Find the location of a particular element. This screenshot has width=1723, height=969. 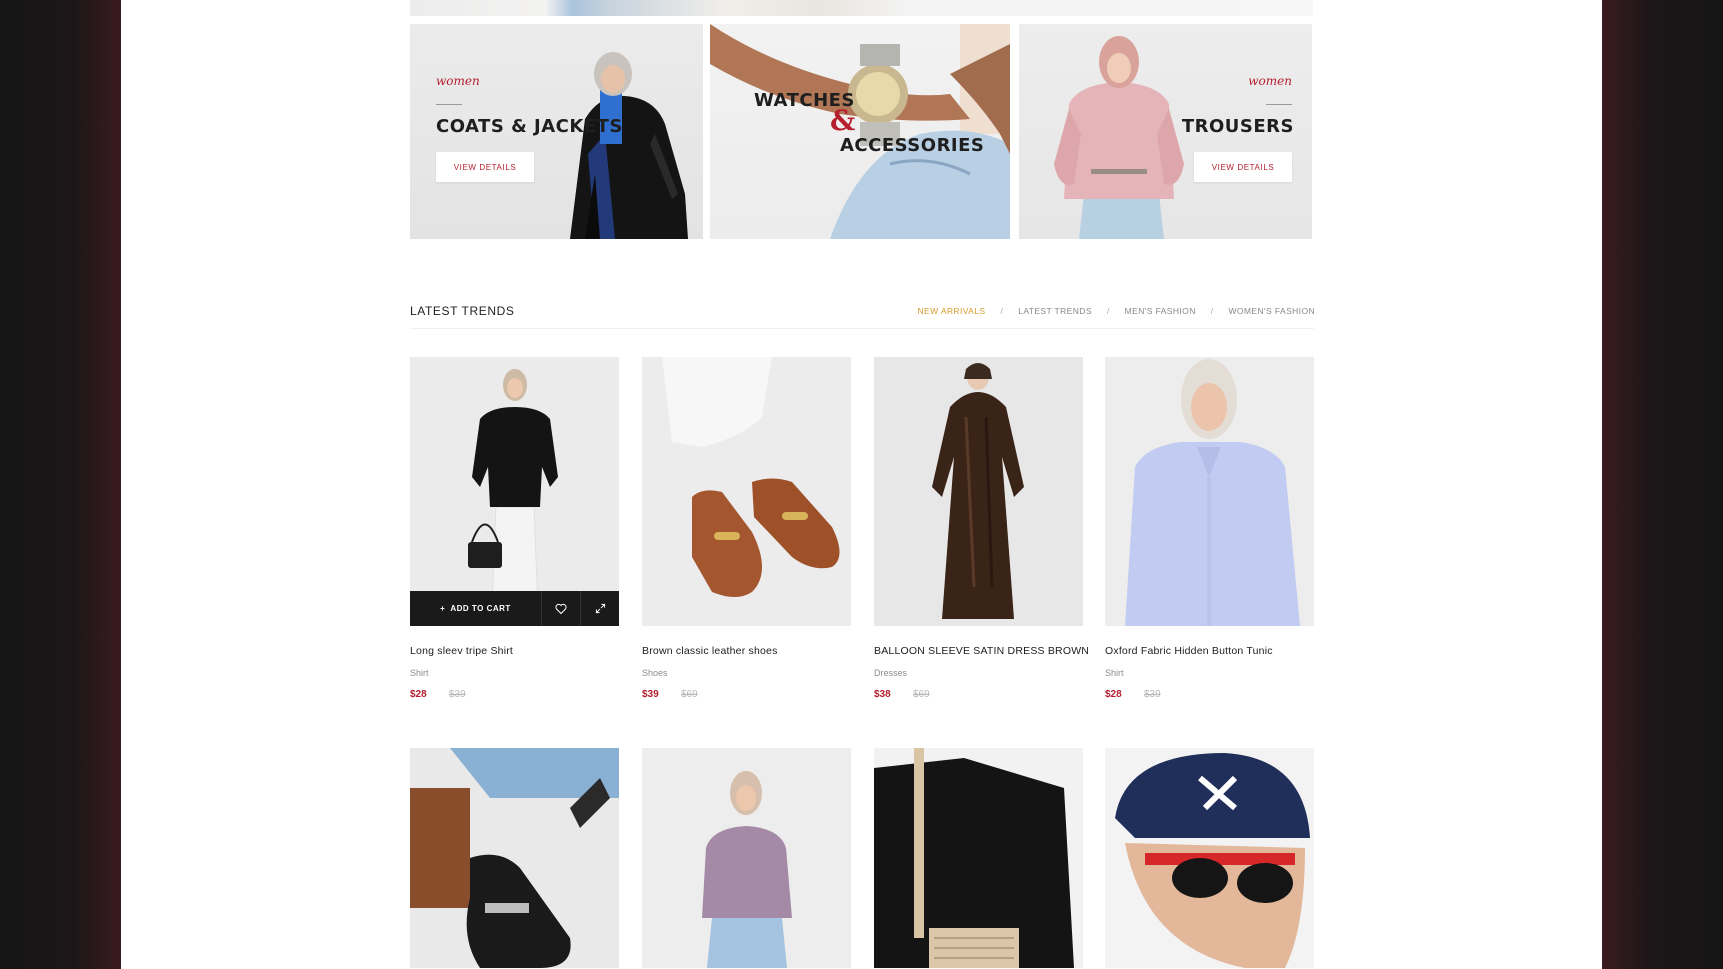

product-name: Oxford Fabric Hidden Button Tunic is located at coordinates (1189, 651).